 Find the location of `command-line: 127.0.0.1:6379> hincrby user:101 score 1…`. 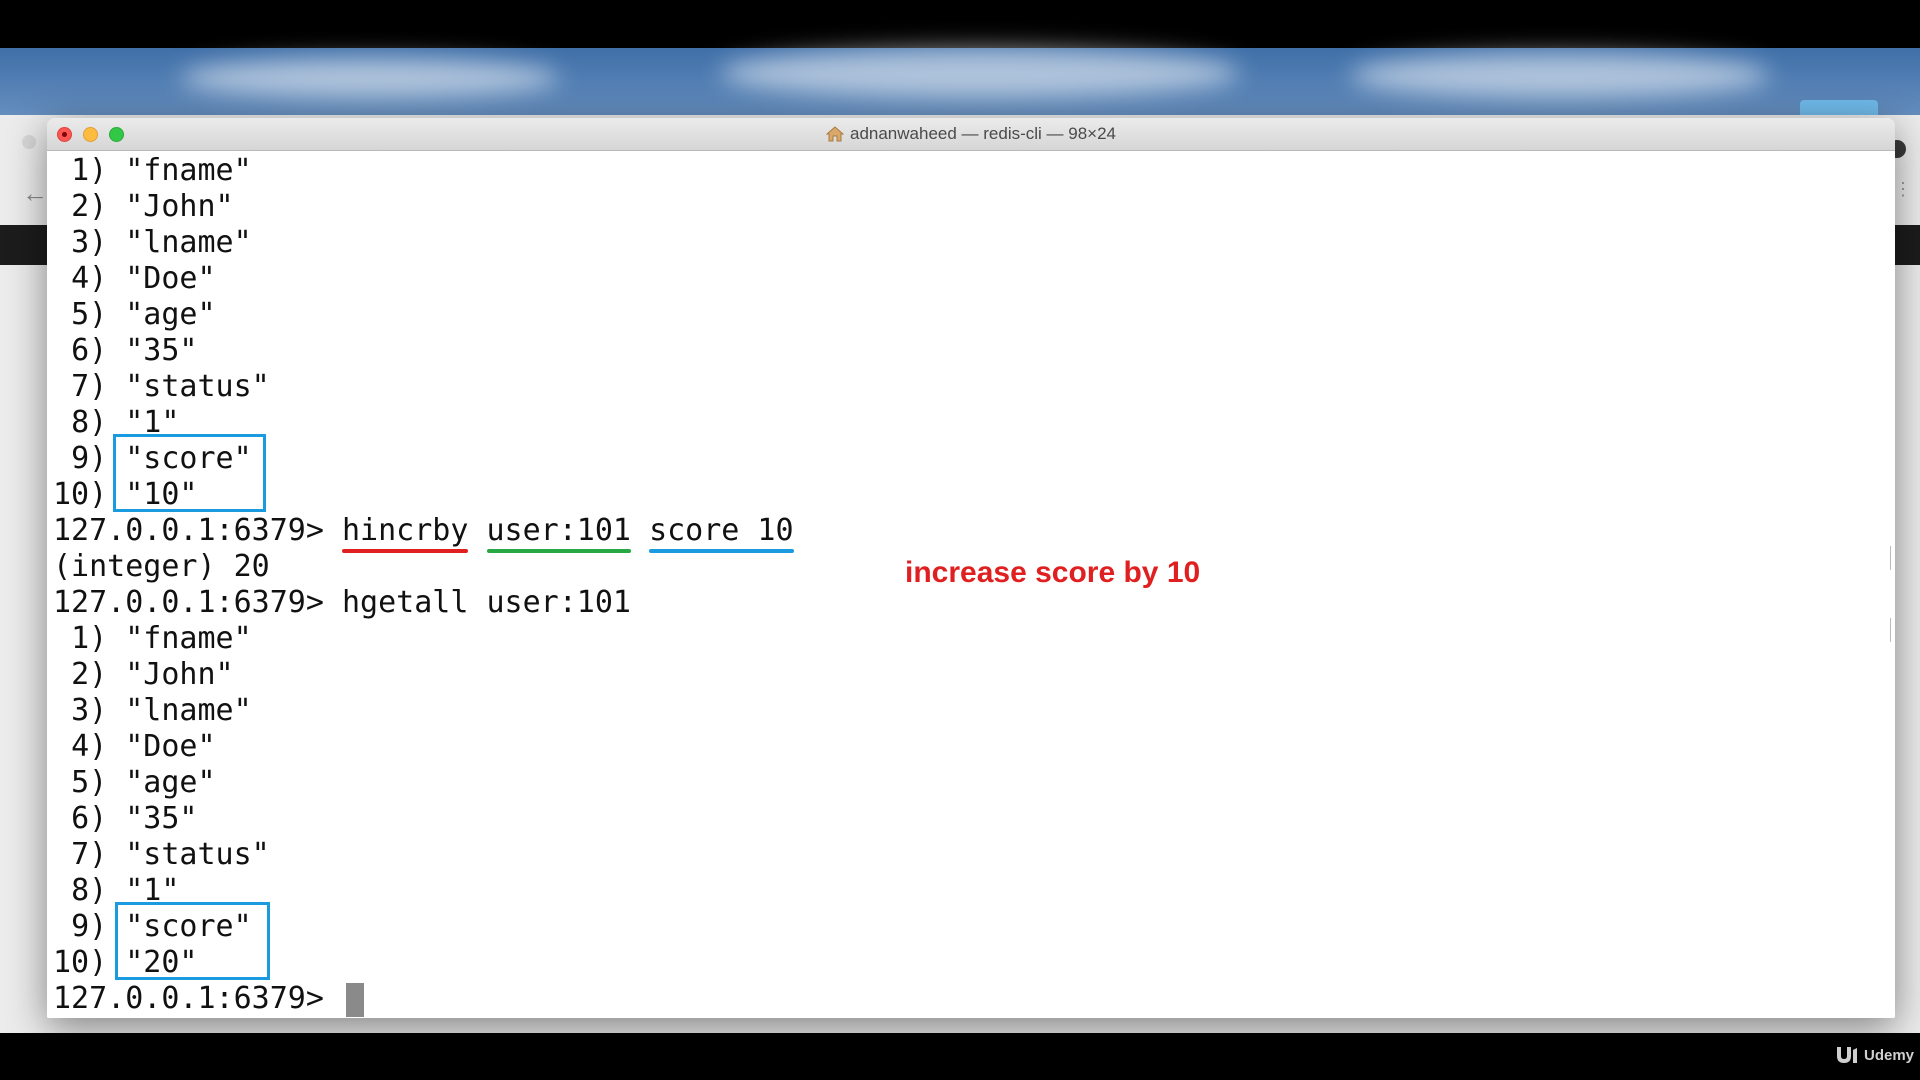

command-line: 127.0.0.1:6379> hincrby user:101 score 1… is located at coordinates (423, 533).